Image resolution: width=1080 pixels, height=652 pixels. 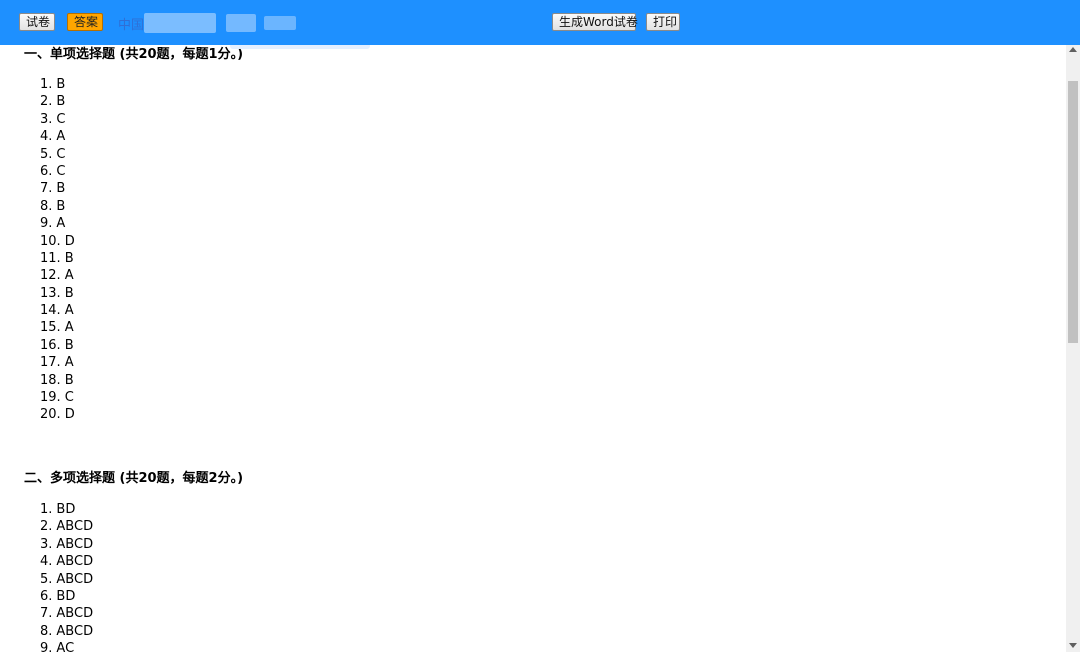 I want to click on answer-item: 8. ABCD, so click(x=66, y=631).